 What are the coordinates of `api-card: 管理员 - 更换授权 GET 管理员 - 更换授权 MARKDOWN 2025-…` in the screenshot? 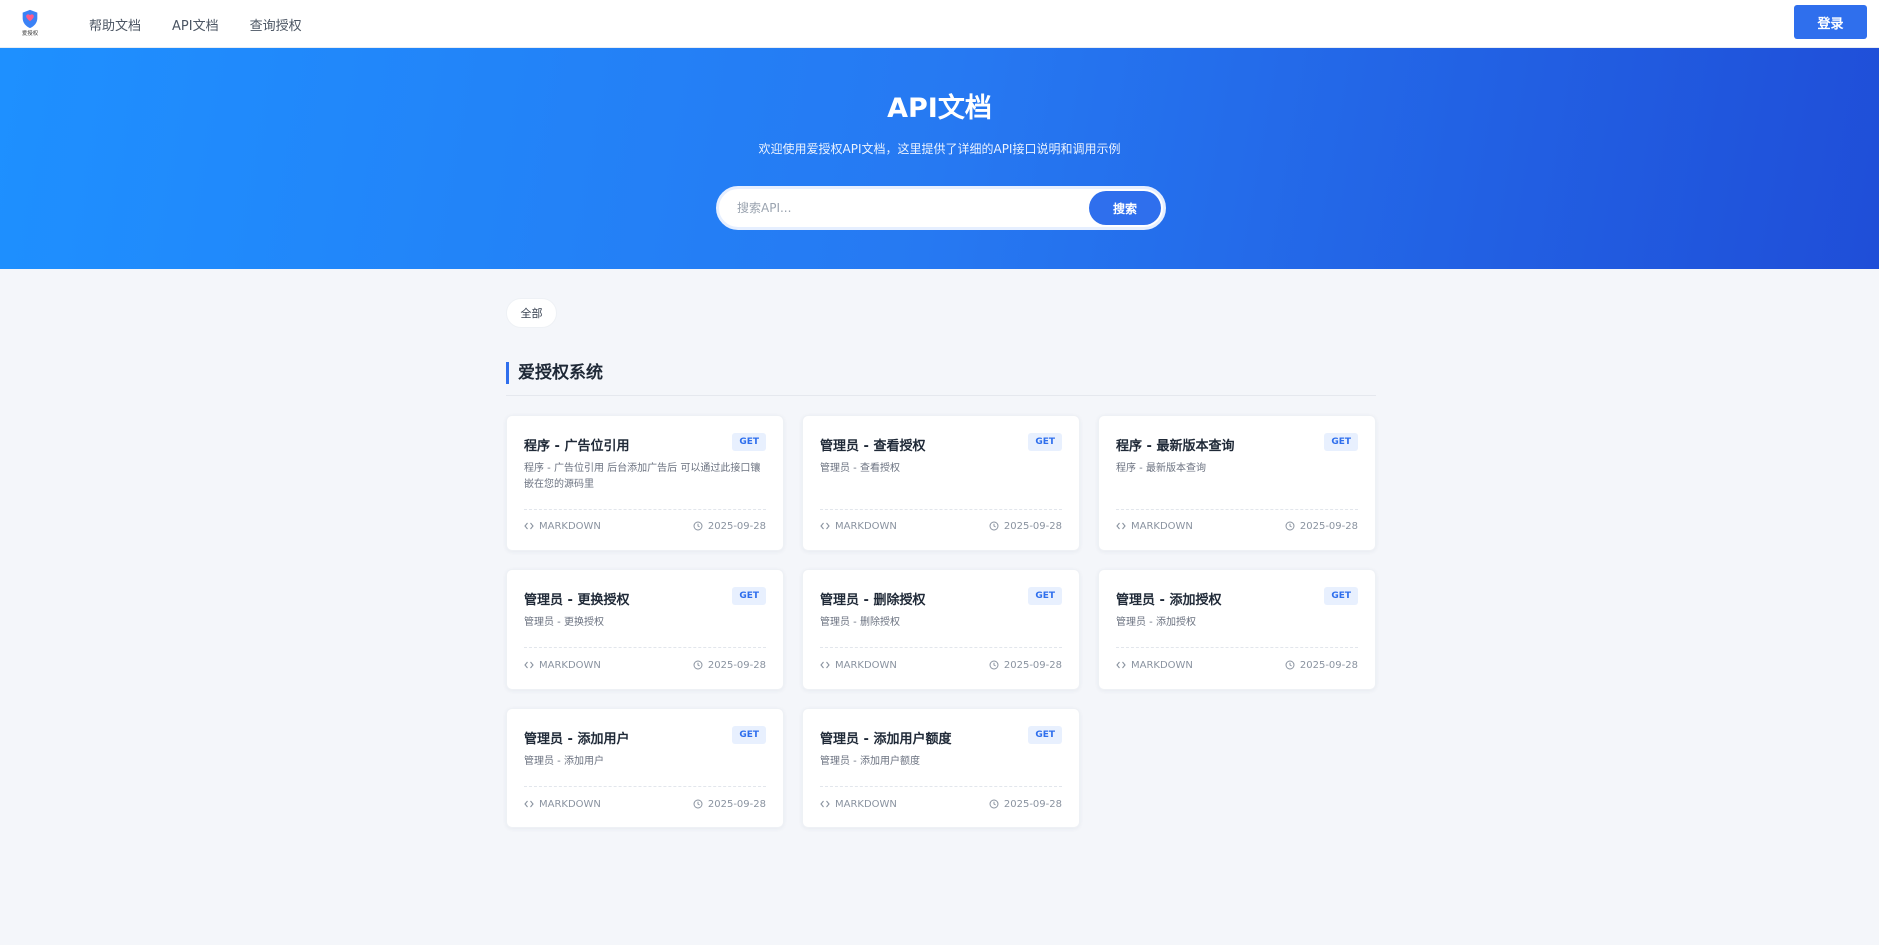 It's located at (645, 629).